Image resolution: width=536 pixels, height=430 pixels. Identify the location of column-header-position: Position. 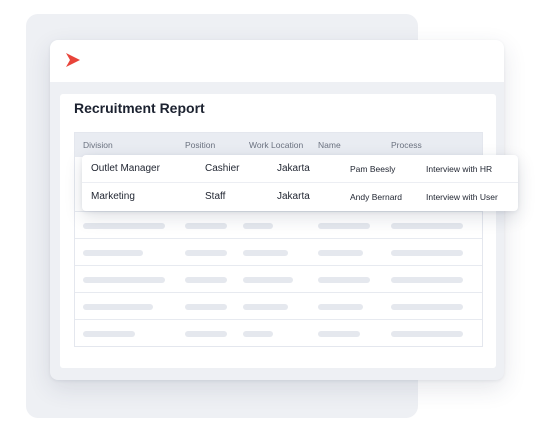
(200, 145).